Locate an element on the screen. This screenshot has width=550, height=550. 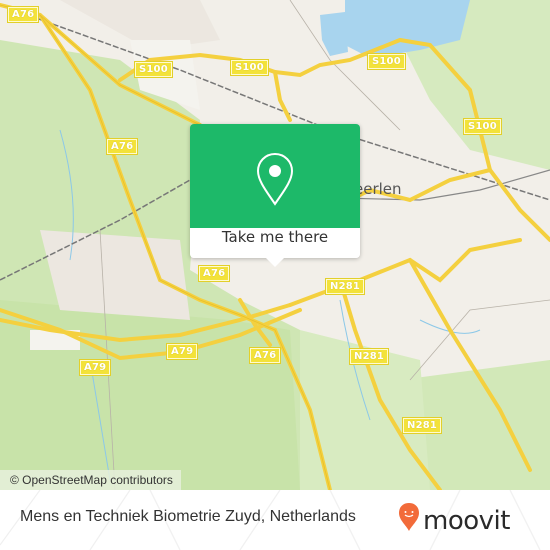
city-label: eerlen is located at coordinates (378, 189).